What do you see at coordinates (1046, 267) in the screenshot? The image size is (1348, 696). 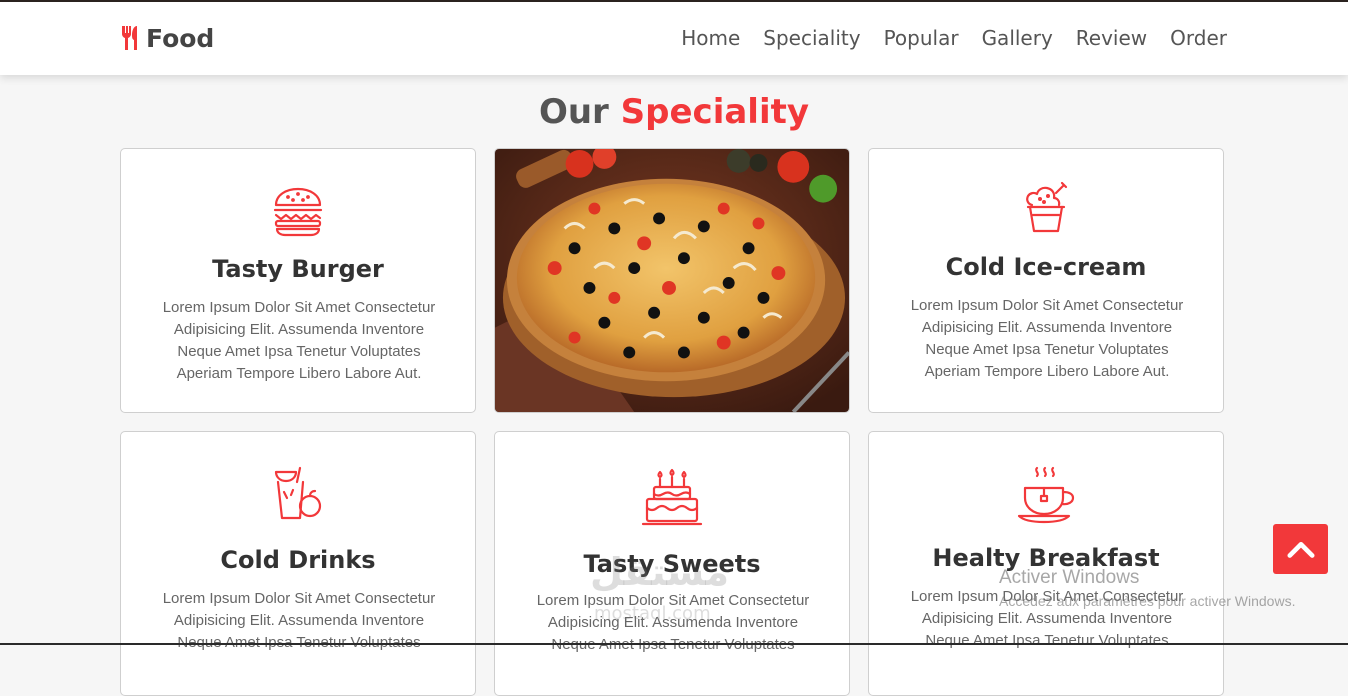 I see `card-title: Cold Ice-cream` at bounding box center [1046, 267].